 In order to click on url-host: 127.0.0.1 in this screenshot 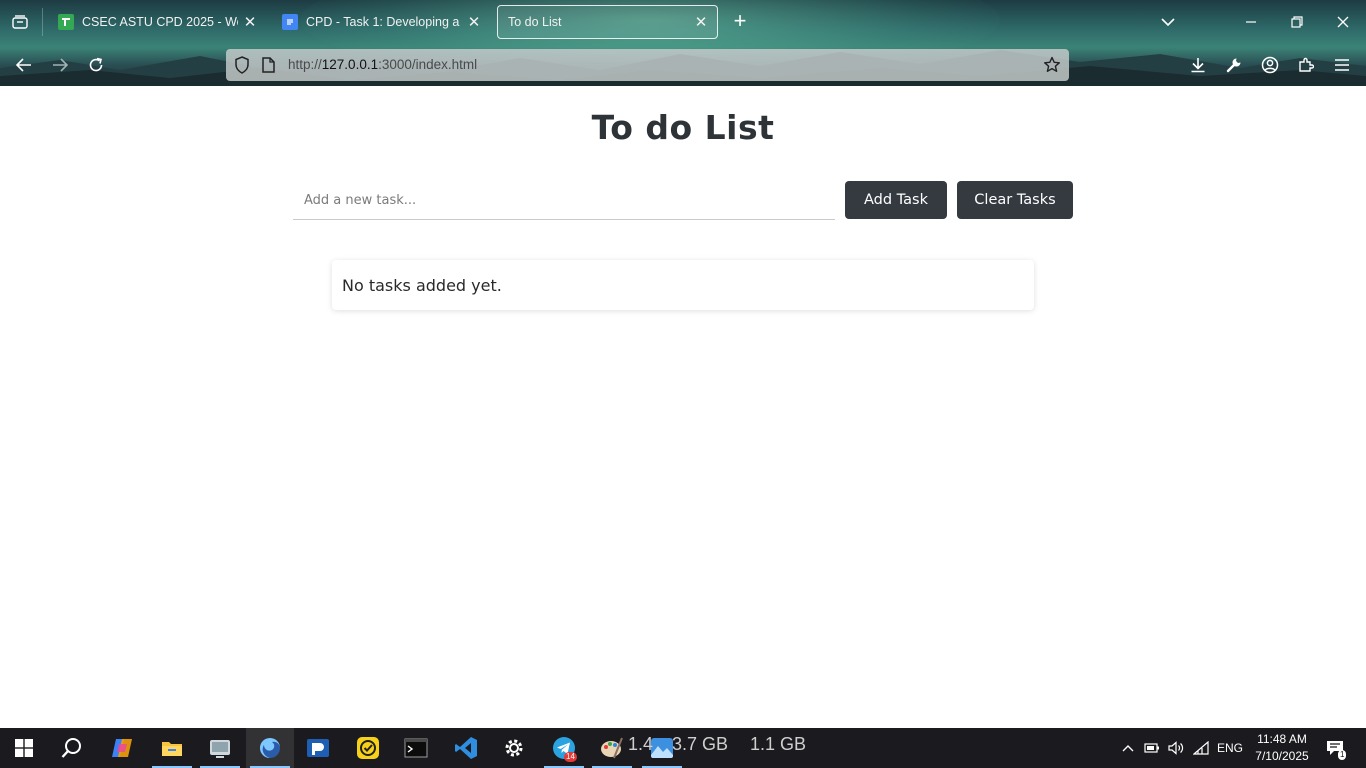, I will do `click(350, 64)`.